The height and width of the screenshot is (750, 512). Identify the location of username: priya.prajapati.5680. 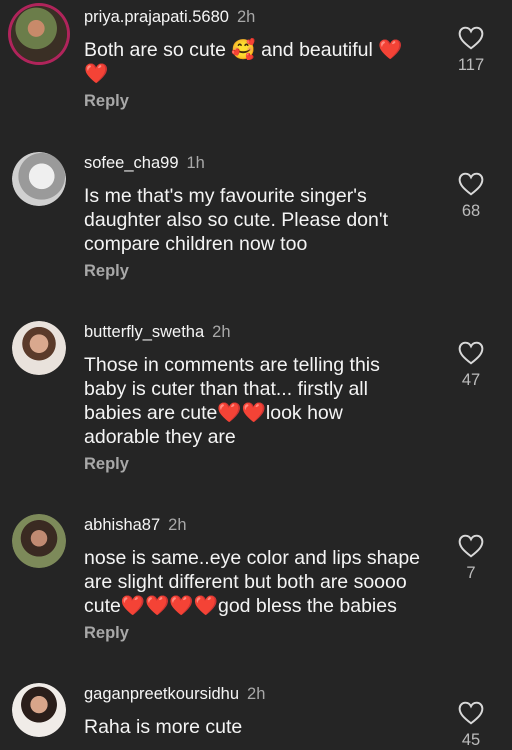
(156, 17).